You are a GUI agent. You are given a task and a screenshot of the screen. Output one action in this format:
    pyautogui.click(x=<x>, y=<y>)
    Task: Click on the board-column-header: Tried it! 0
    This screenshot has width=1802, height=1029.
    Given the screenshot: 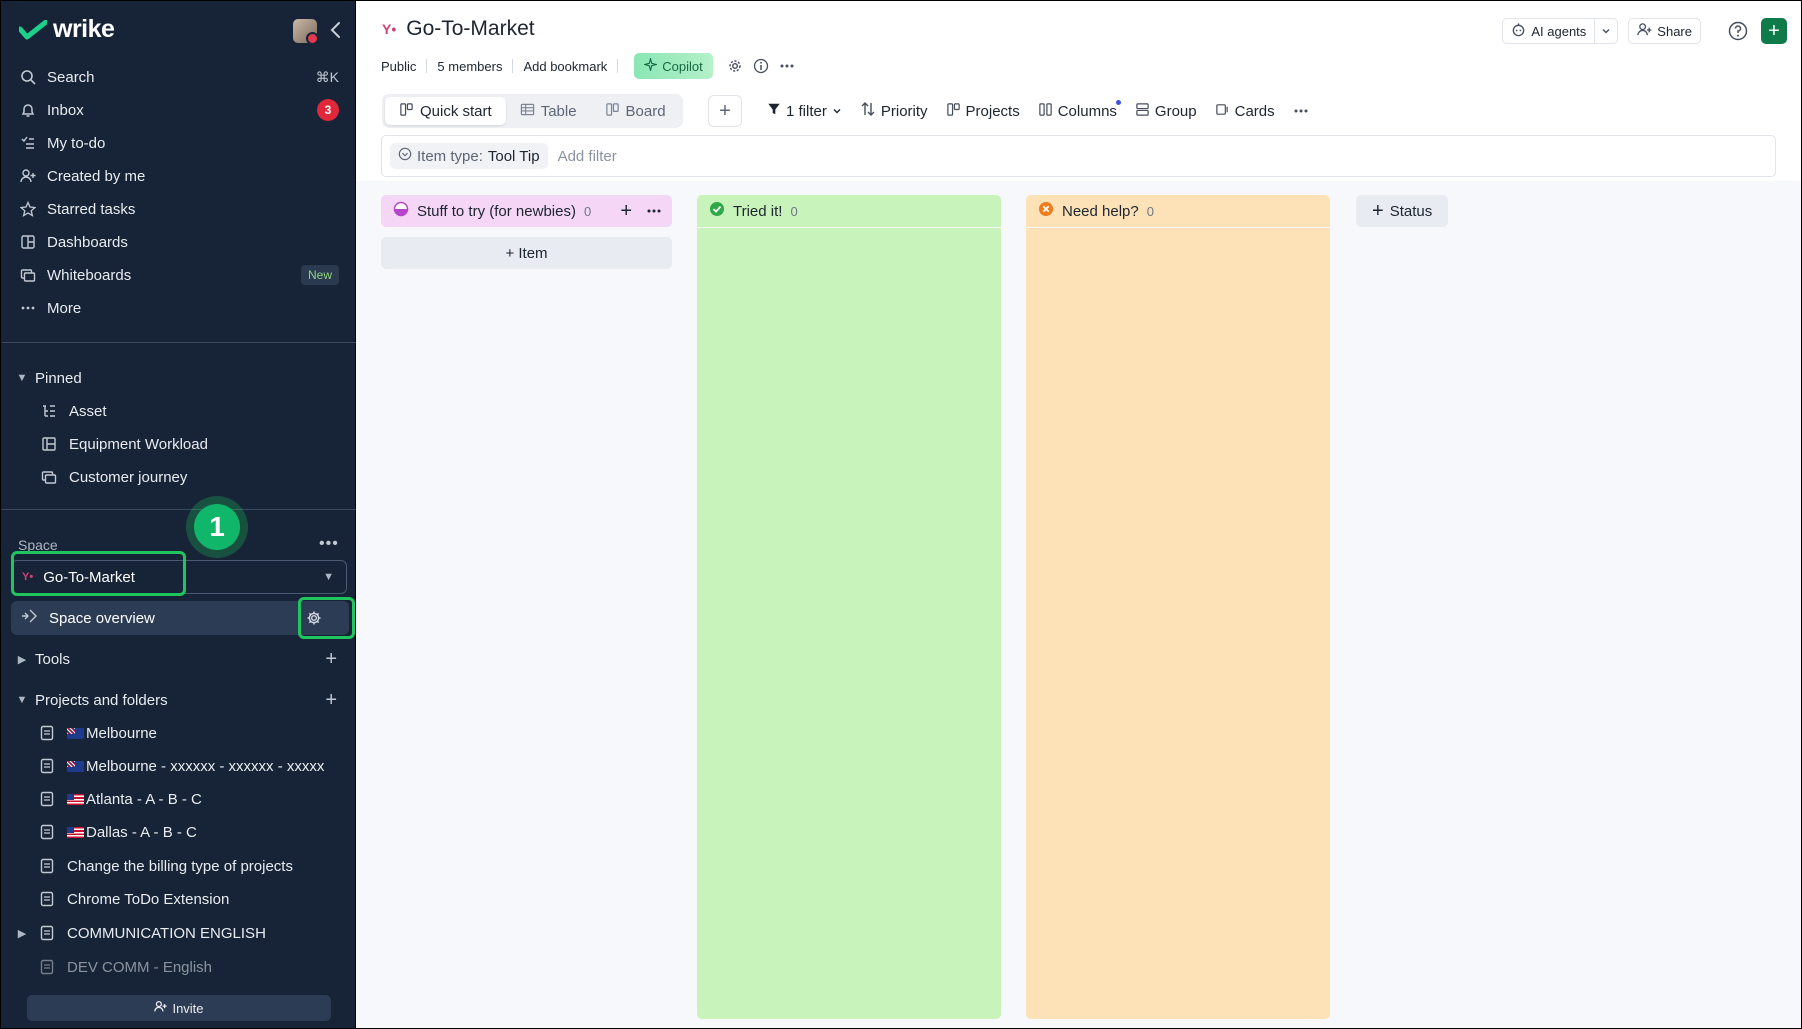 What is the action you would take?
    pyautogui.click(x=849, y=211)
    